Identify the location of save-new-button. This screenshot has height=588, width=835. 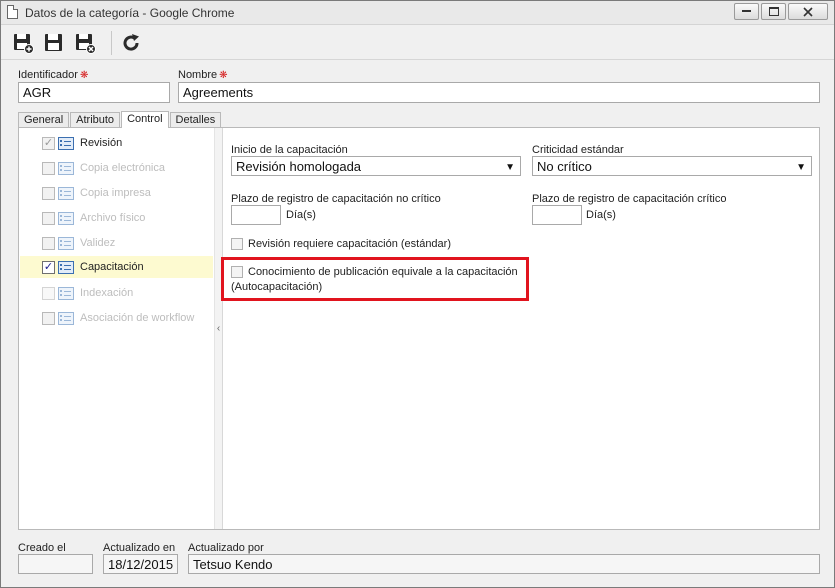
(23, 43).